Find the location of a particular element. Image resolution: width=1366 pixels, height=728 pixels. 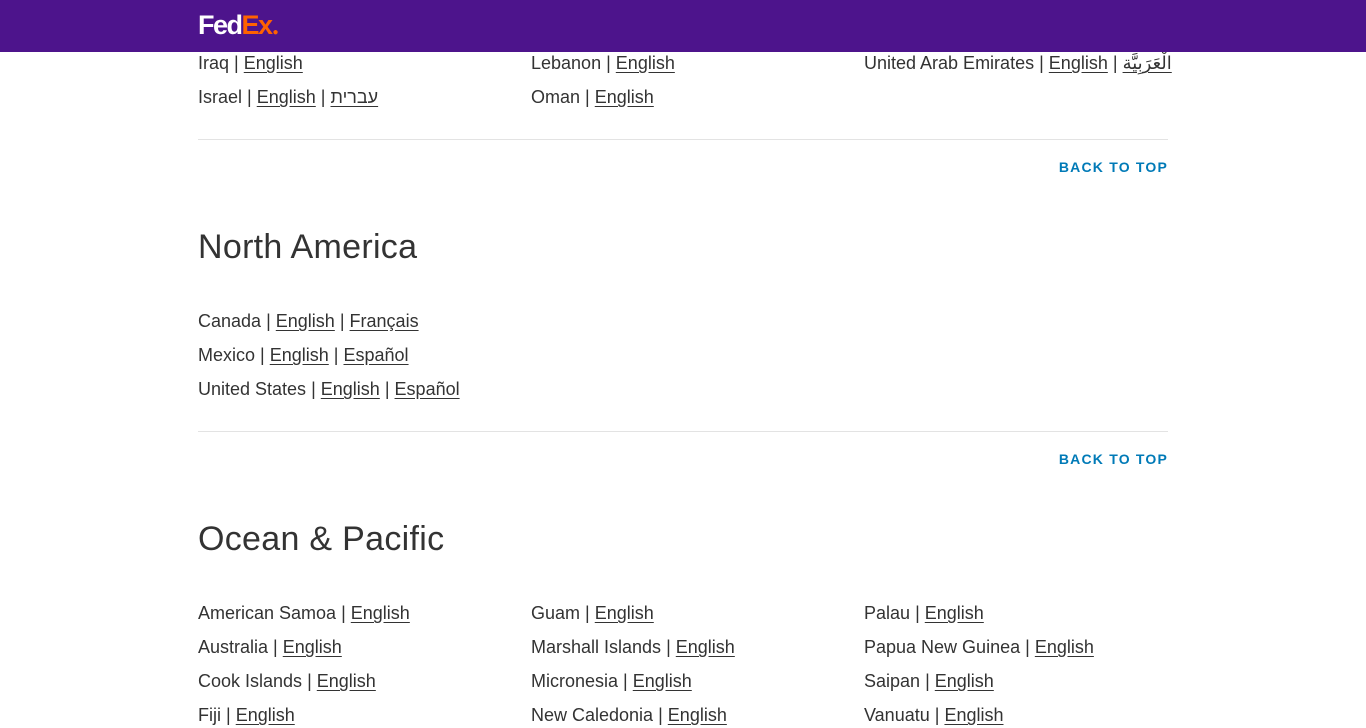

country-name: Australia is located at coordinates (233, 647).